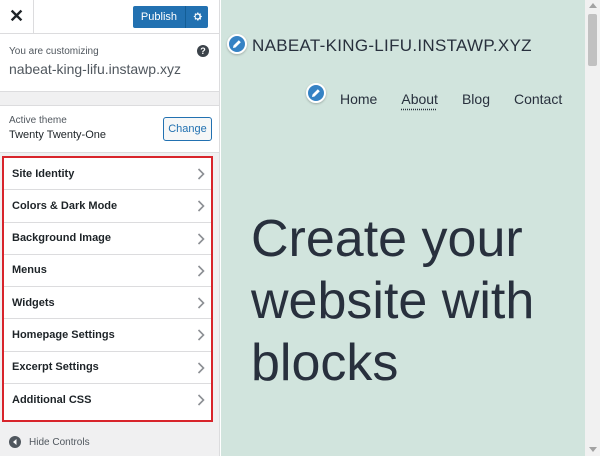  I want to click on section-label: Additional CSS, so click(52, 399).